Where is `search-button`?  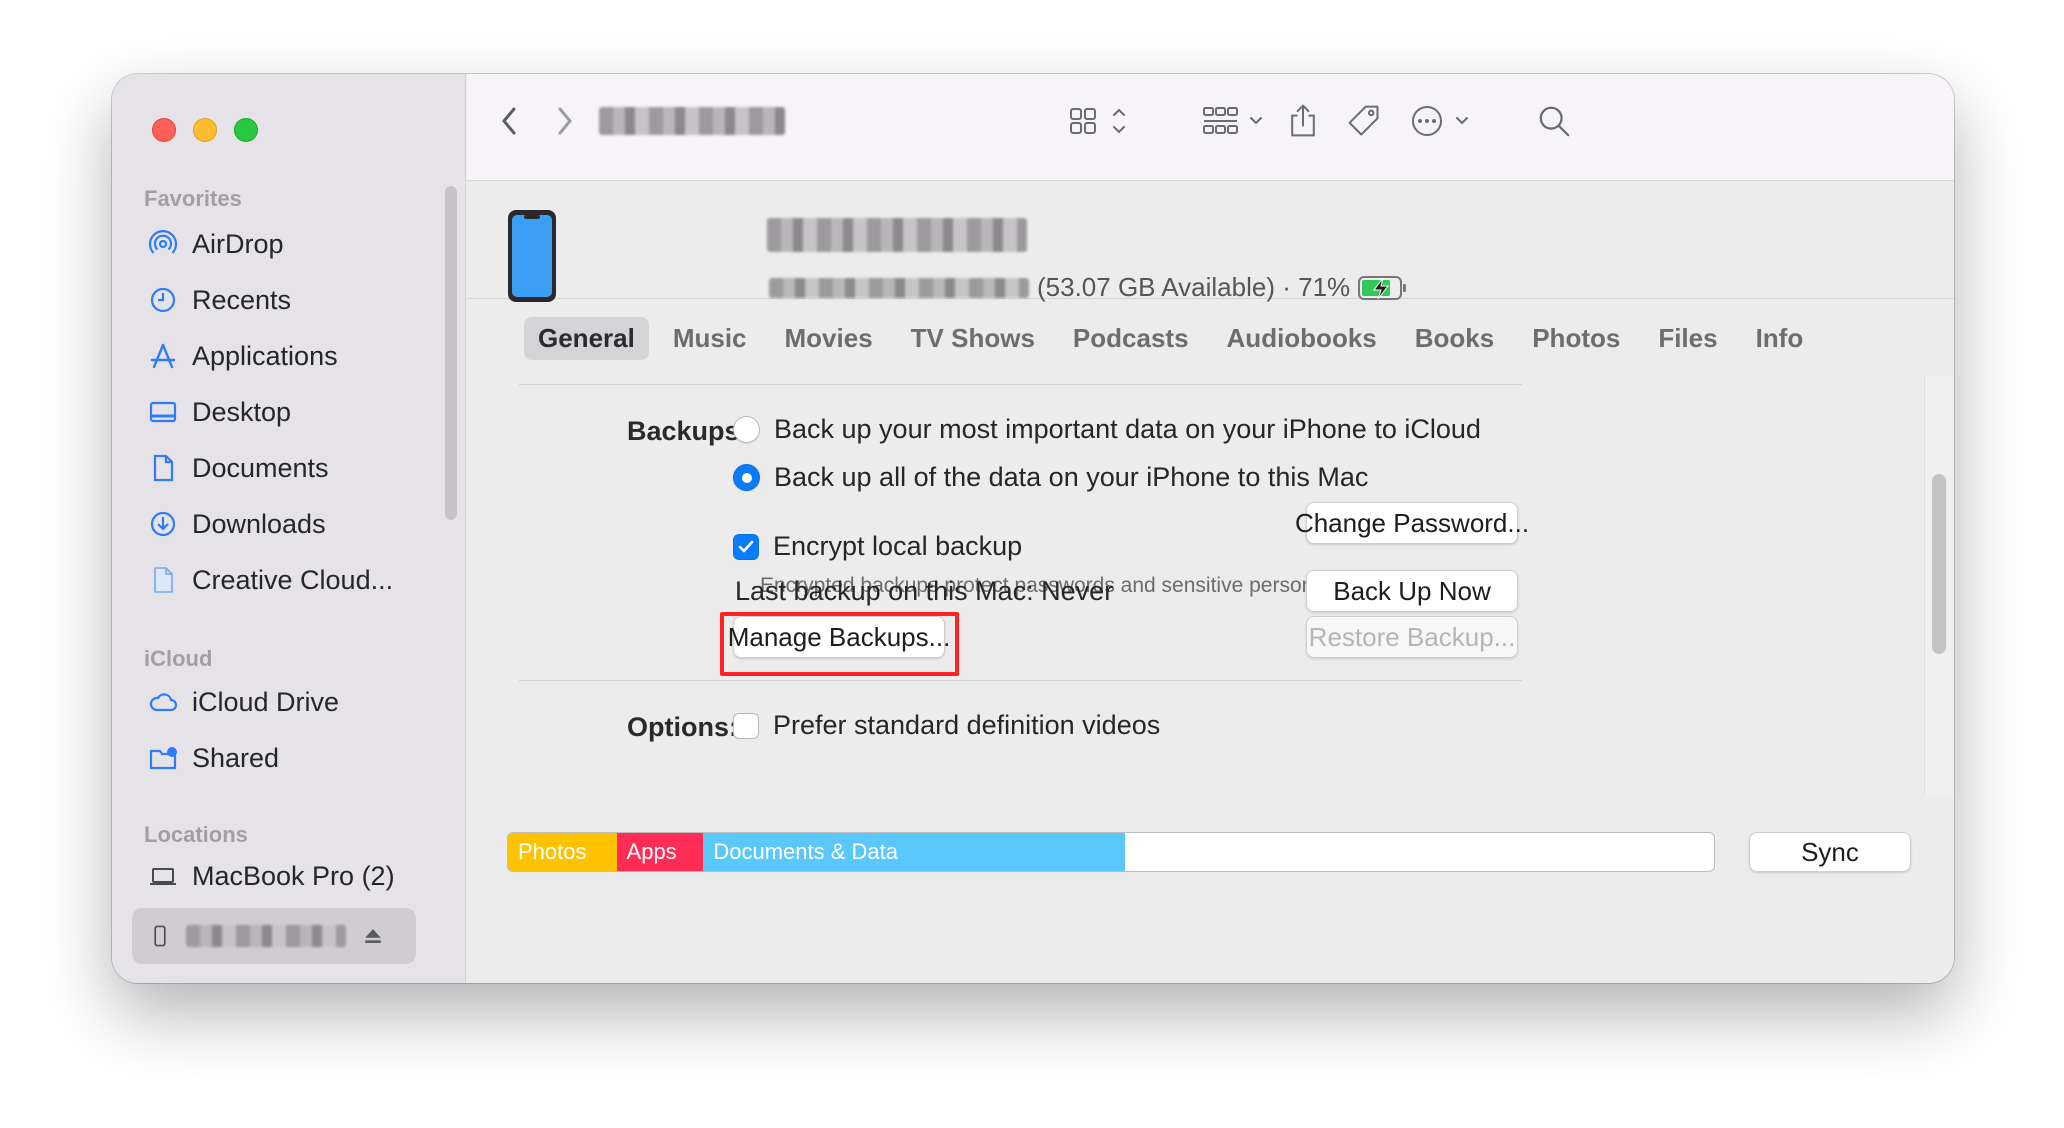
search-button is located at coordinates (1554, 121).